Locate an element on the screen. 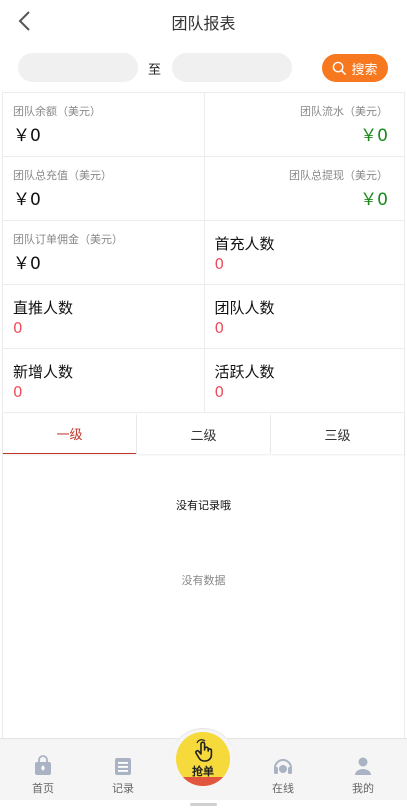 Image resolution: width=407 pixels, height=808 pixels. search-button: 搜索 is located at coordinates (355, 68).